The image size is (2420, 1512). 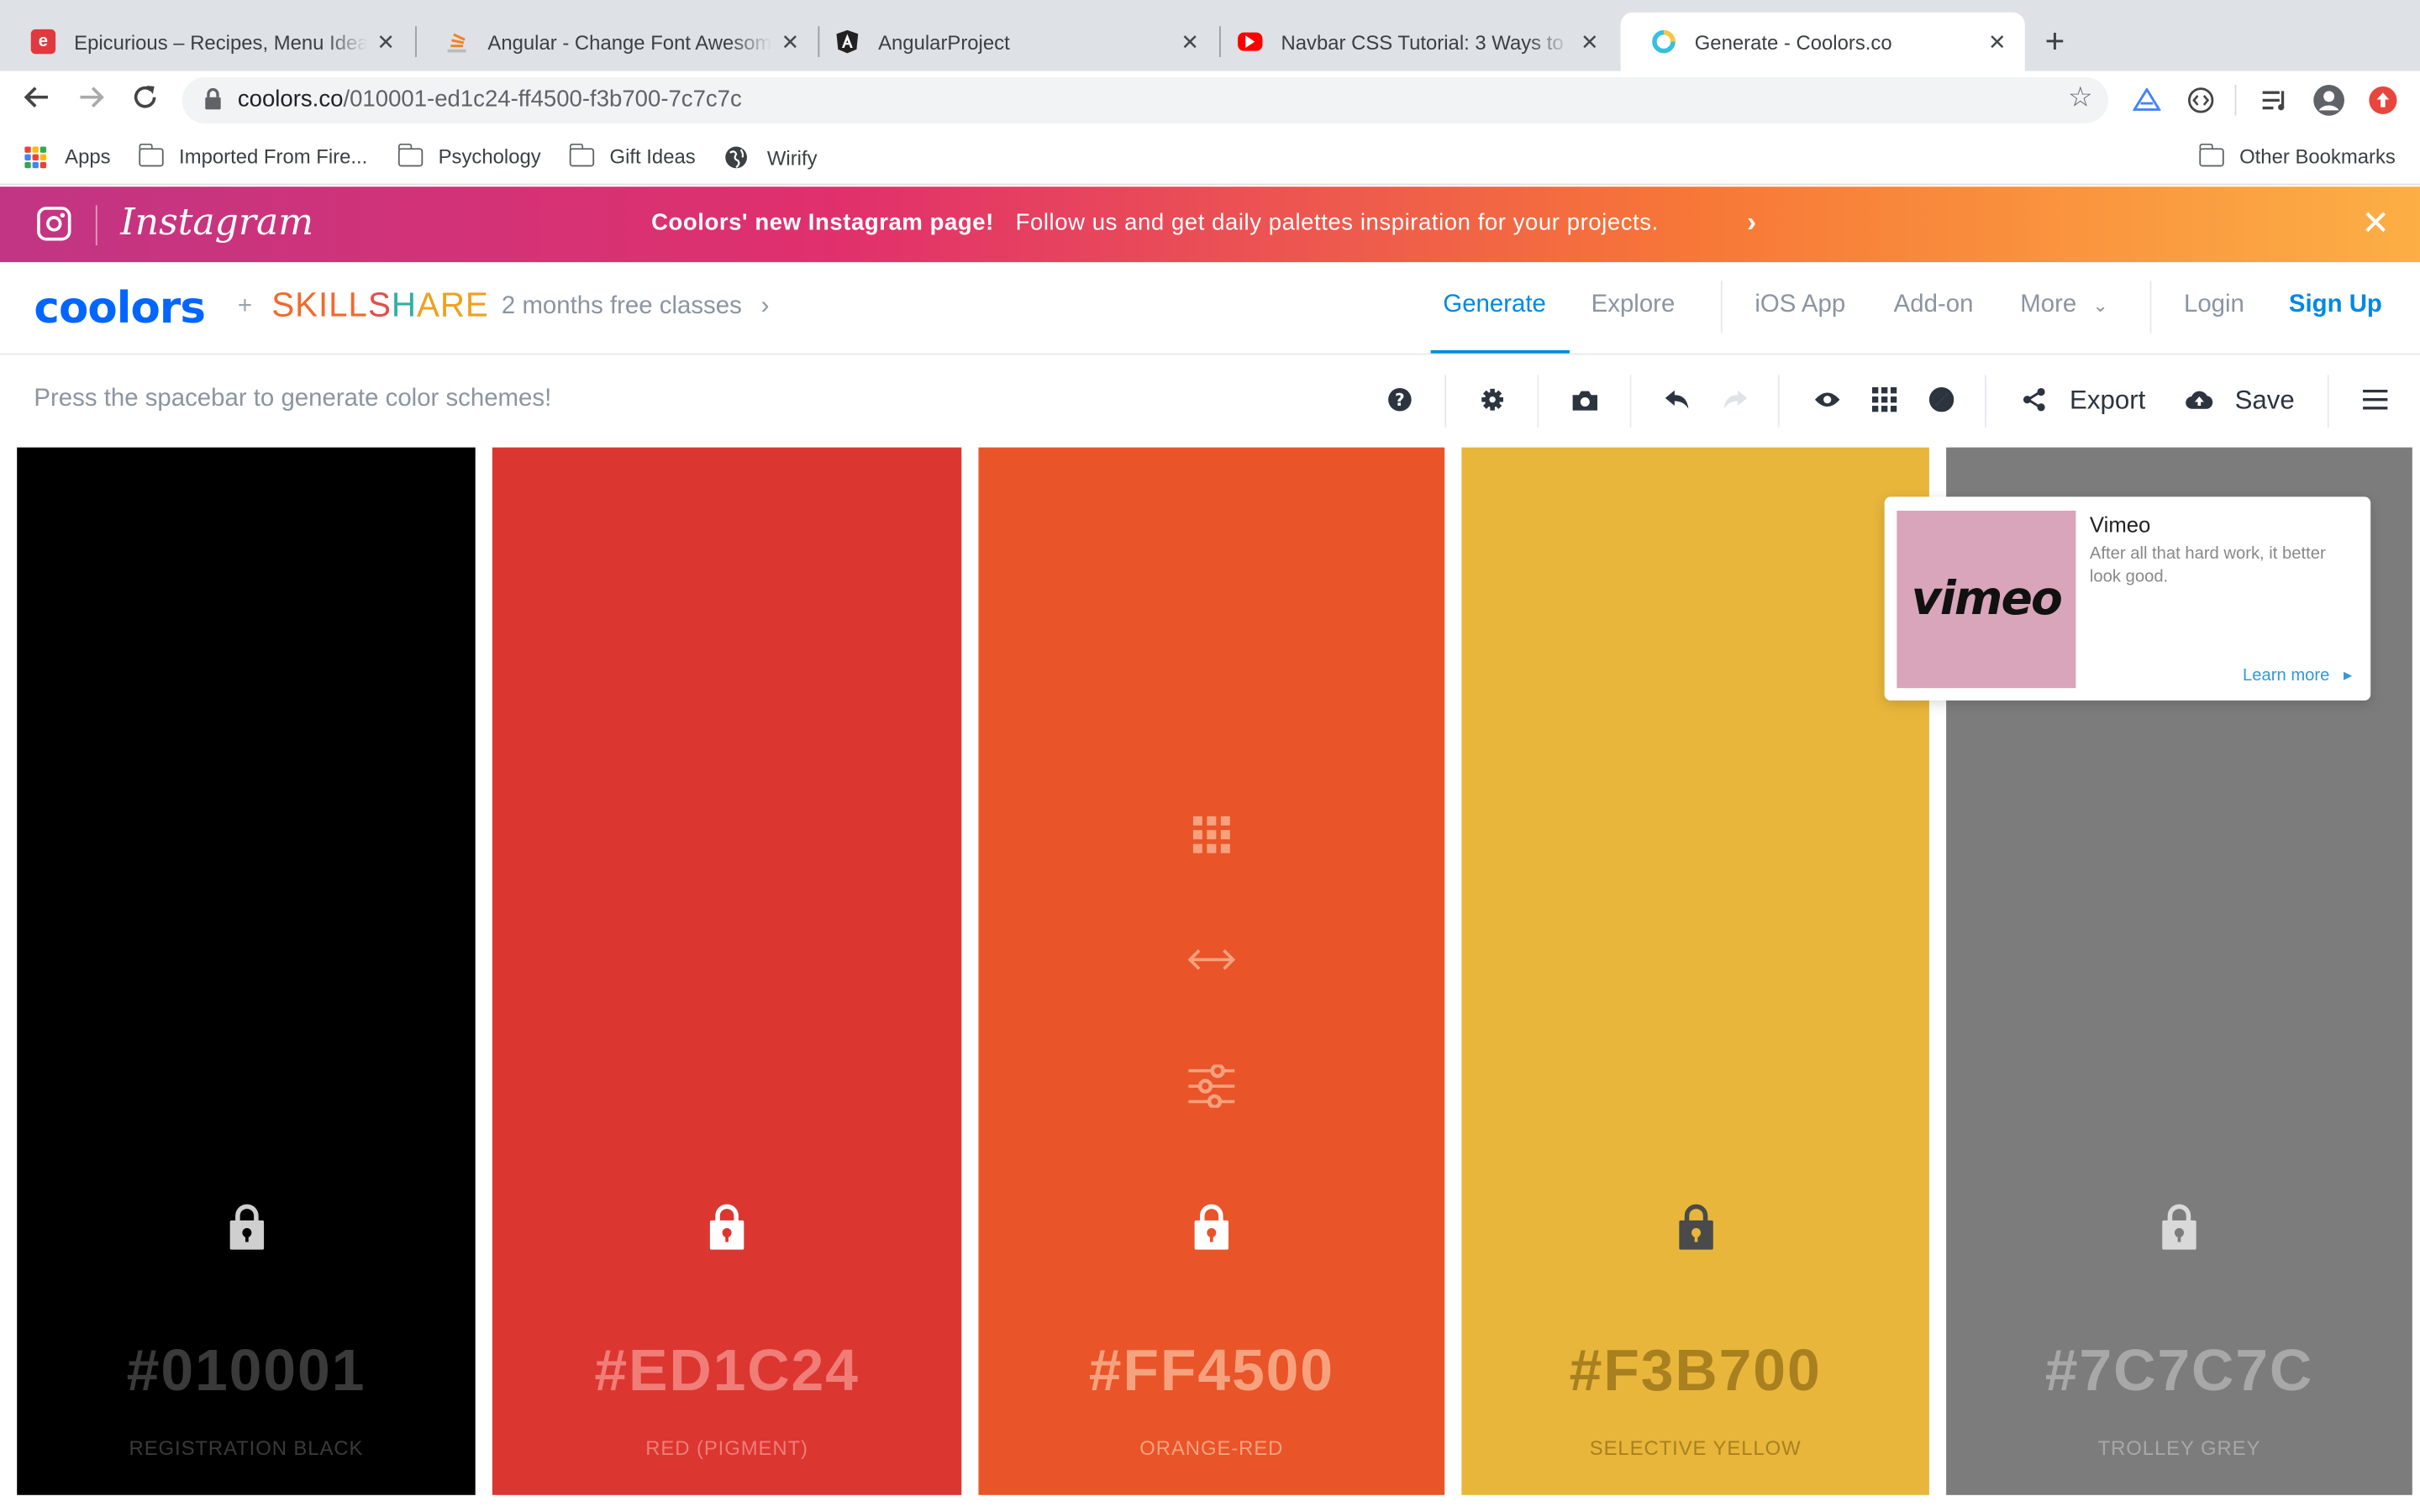 What do you see at coordinates (2107, 401) in the screenshot?
I see `export-button: Export` at bounding box center [2107, 401].